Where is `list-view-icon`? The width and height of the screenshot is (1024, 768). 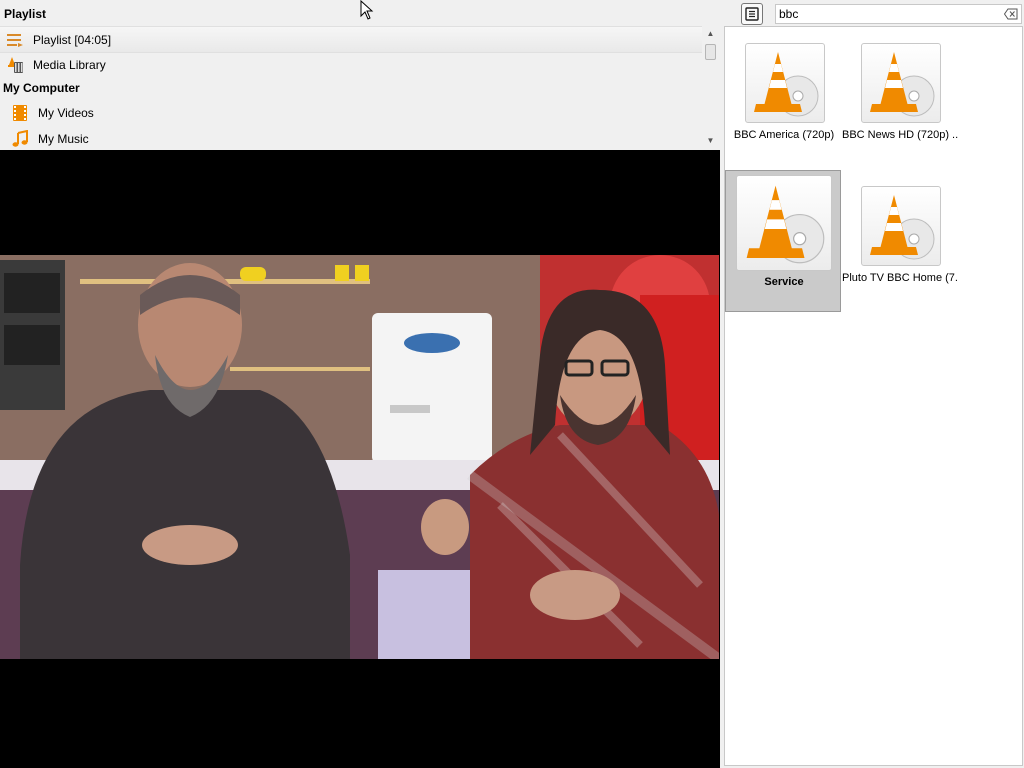
list-view-icon is located at coordinates (752, 14).